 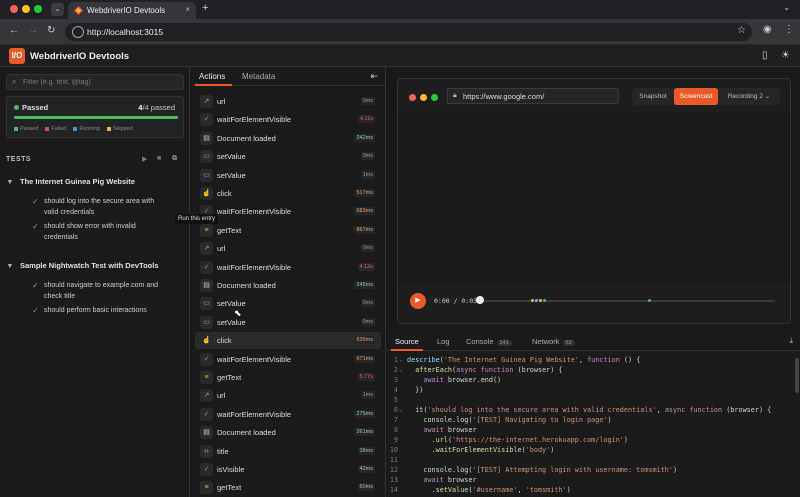 I want to click on action-row: ✓ waitForElementVisible 671ms, so click(x=288, y=359).